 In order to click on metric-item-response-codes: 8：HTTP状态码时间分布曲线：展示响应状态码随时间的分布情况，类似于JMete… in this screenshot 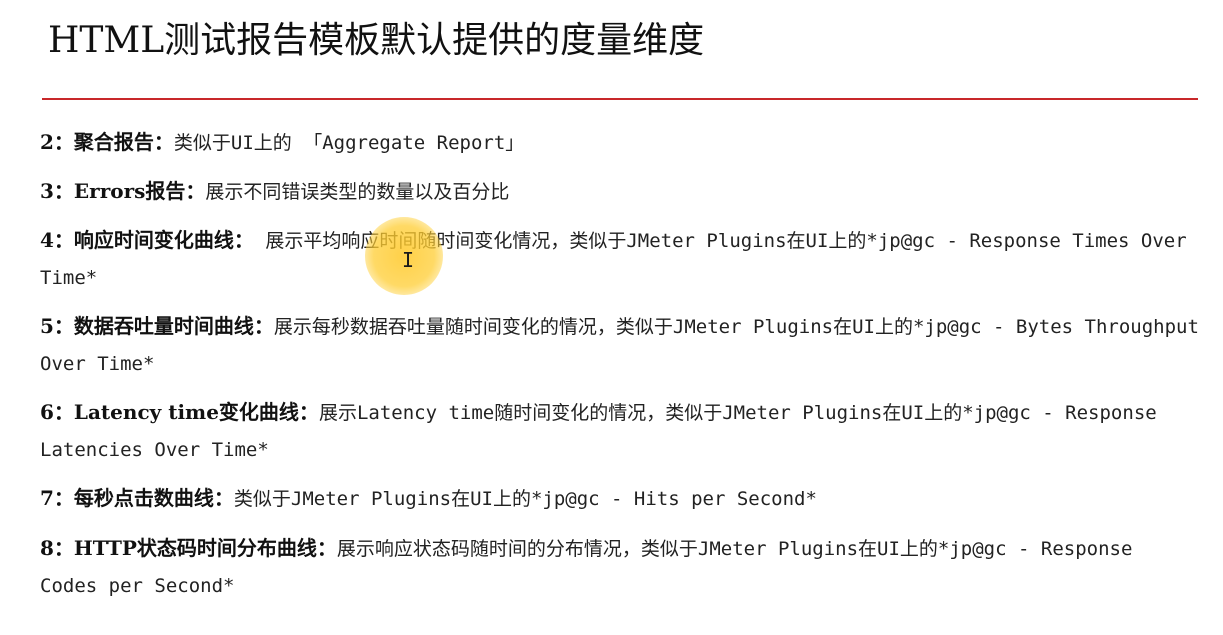, I will do `click(620, 567)`.